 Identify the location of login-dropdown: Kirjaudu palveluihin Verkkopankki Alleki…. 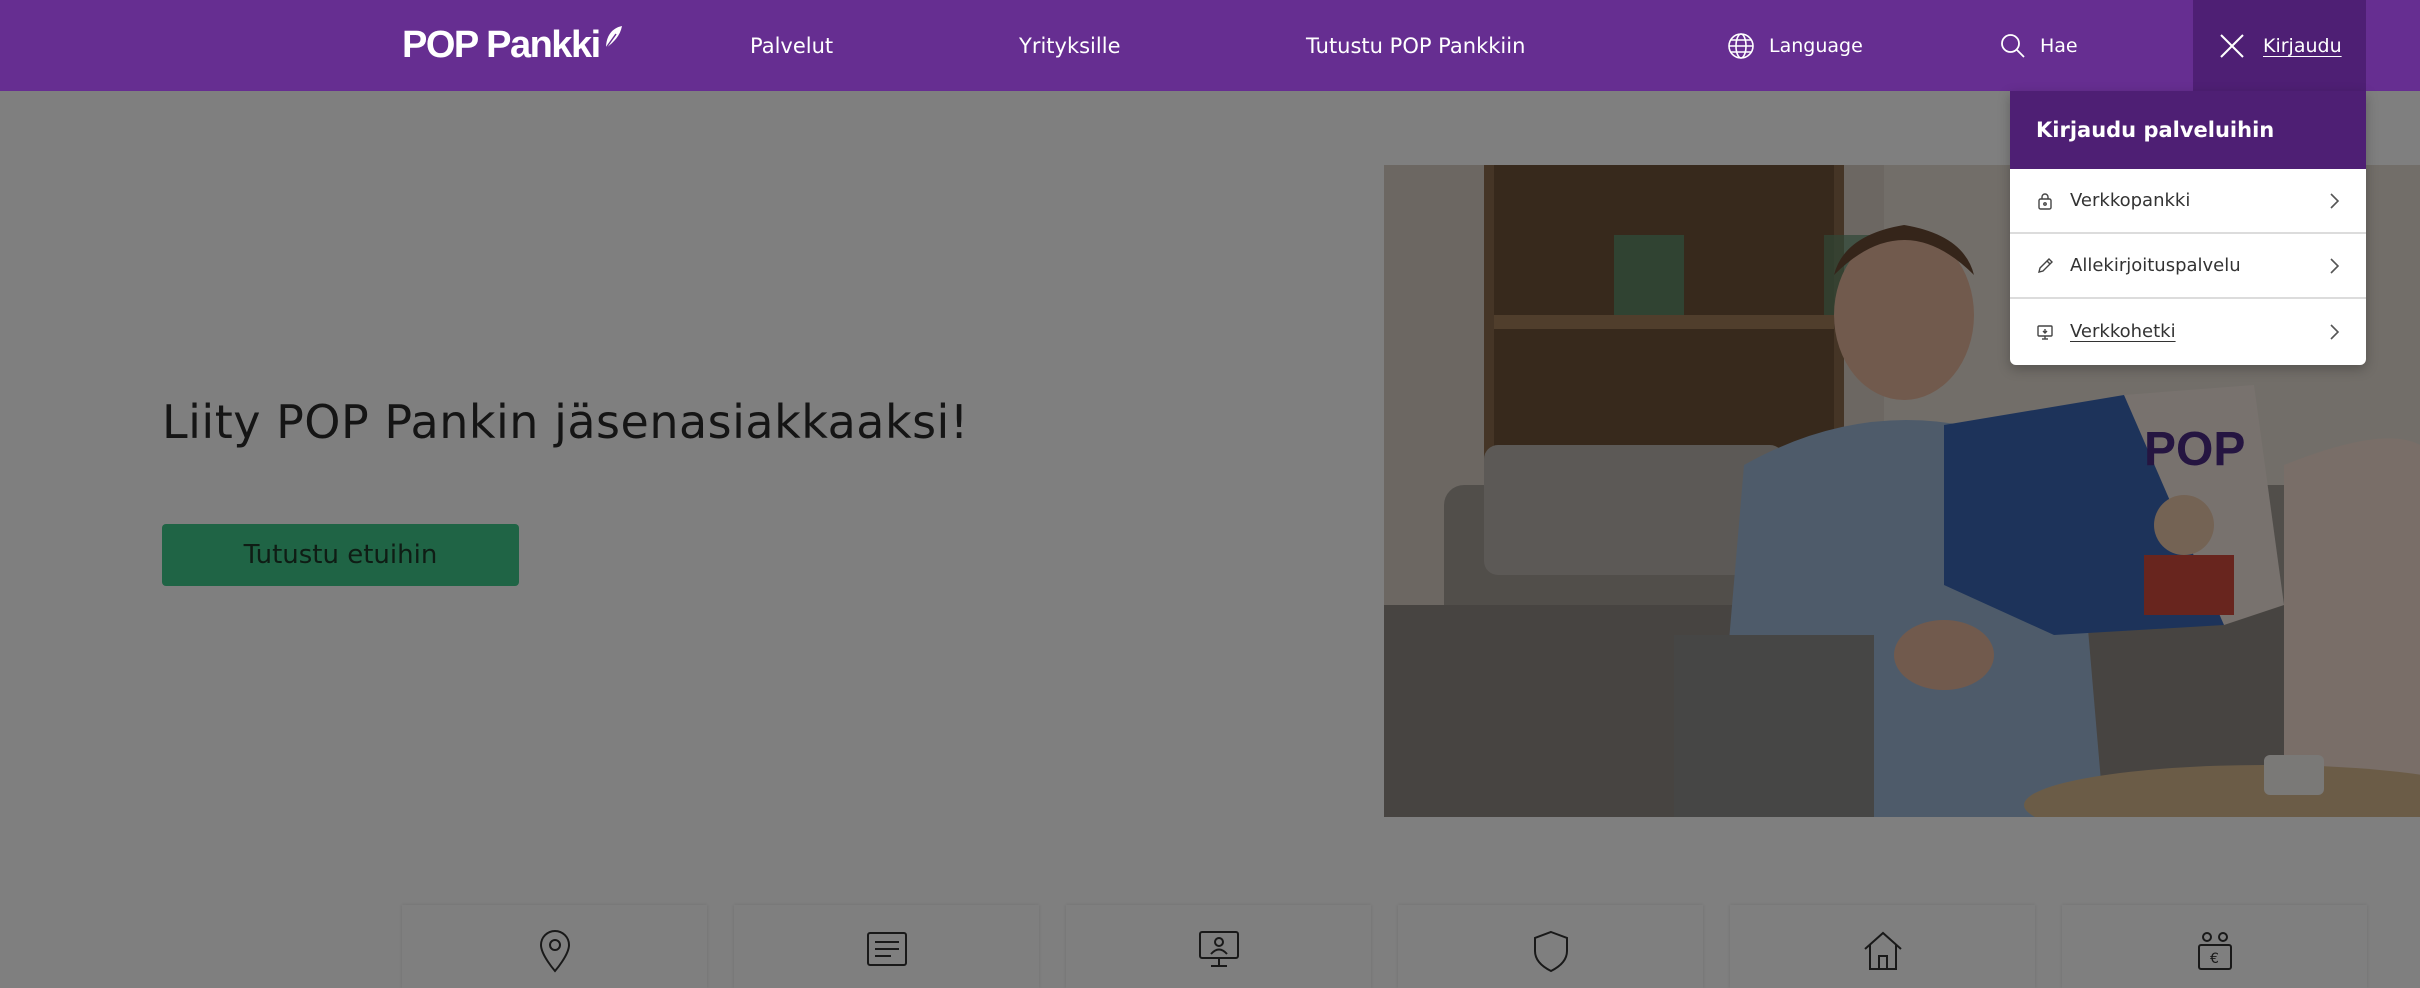
(2188, 228).